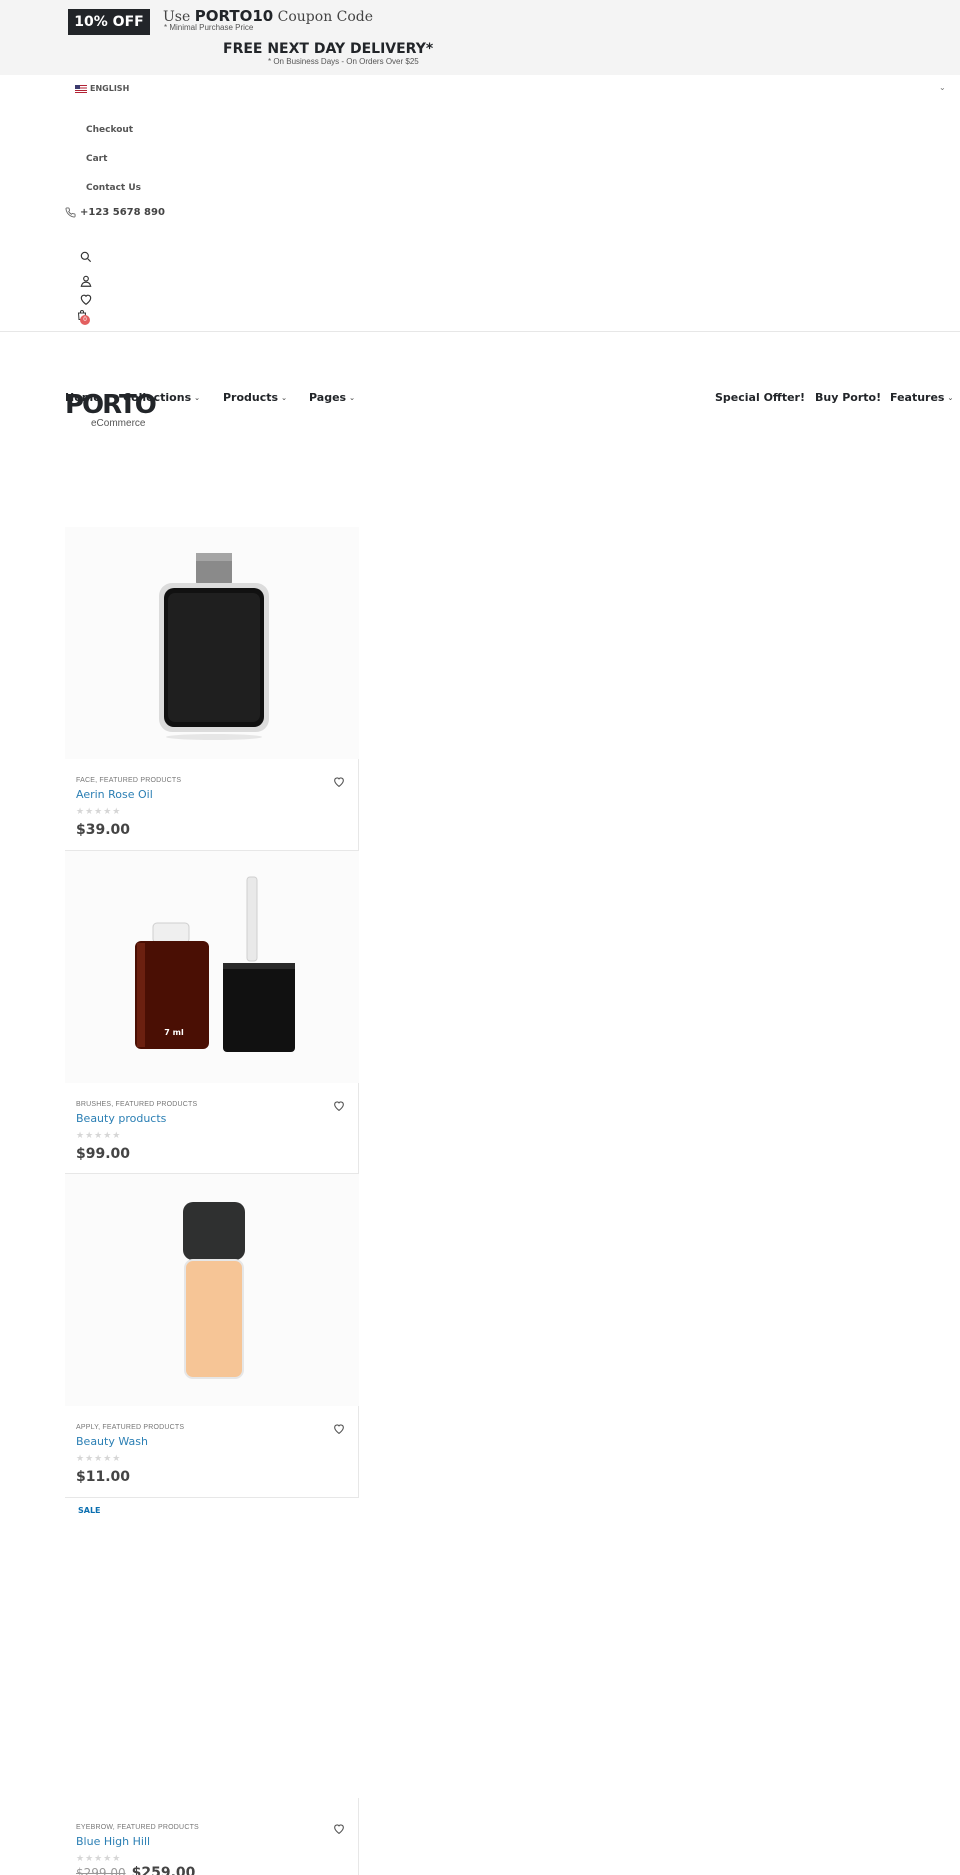 This screenshot has width=960, height=1875. I want to click on language-switcher: ENGLISH, so click(102, 88).